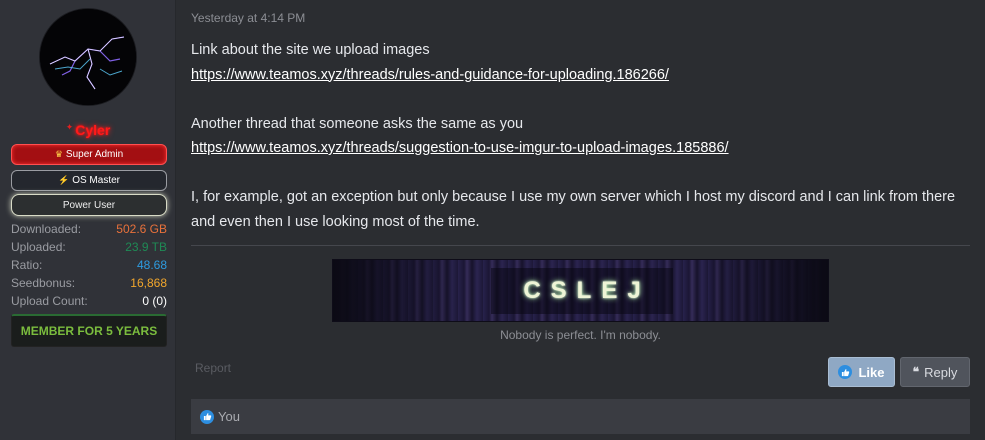 The width and height of the screenshot is (985, 440). What do you see at coordinates (916, 372) in the screenshot?
I see `quote-icon: ❝` at bounding box center [916, 372].